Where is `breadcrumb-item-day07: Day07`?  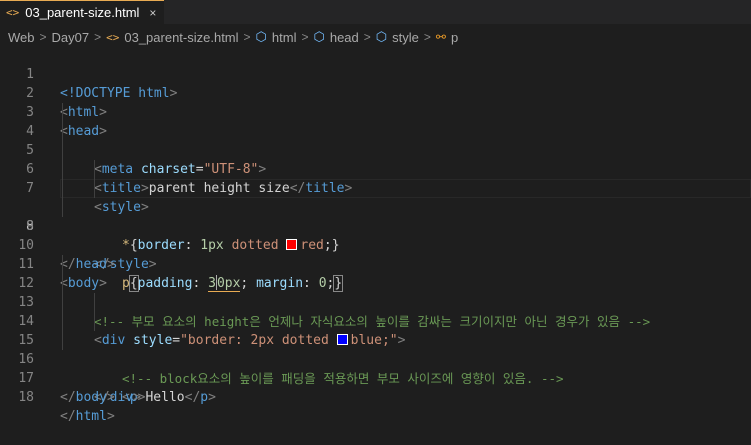 breadcrumb-item-day07: Day07 is located at coordinates (71, 37).